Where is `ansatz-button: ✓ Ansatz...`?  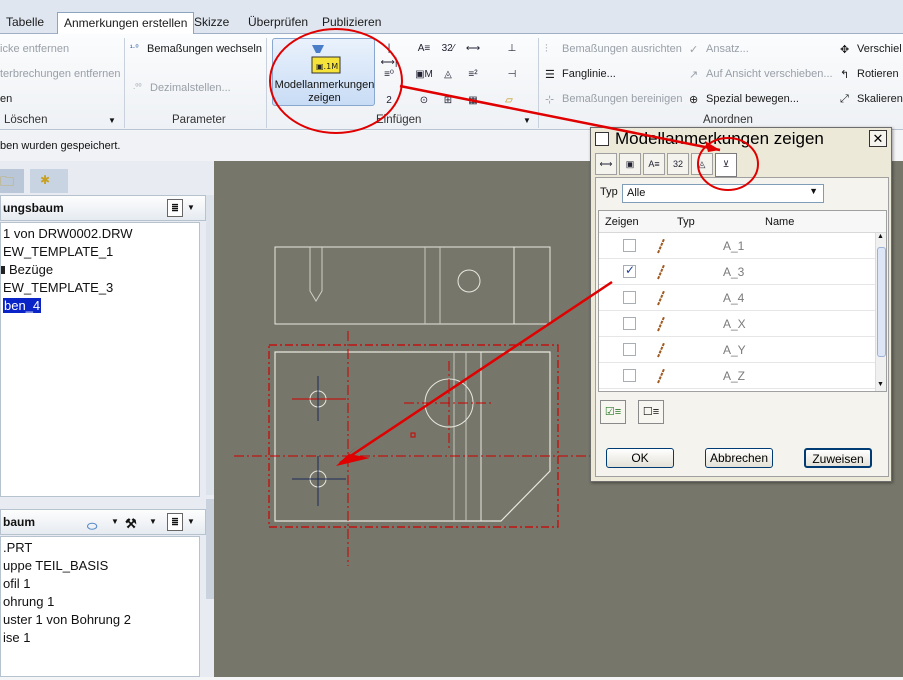
ansatz-button: ✓ Ansatz... is located at coordinates (719, 49).